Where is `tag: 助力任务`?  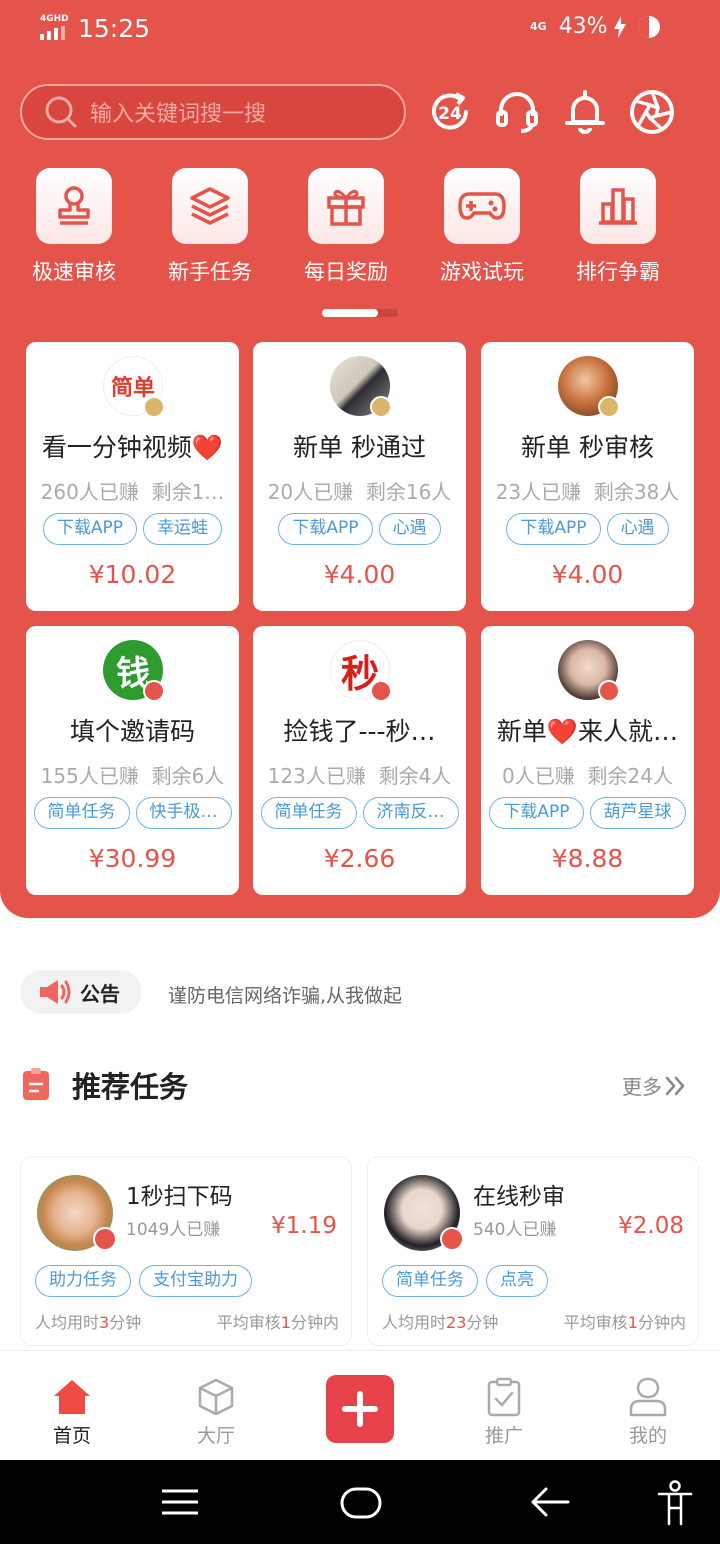 tag: 助力任务 is located at coordinates (83, 1281).